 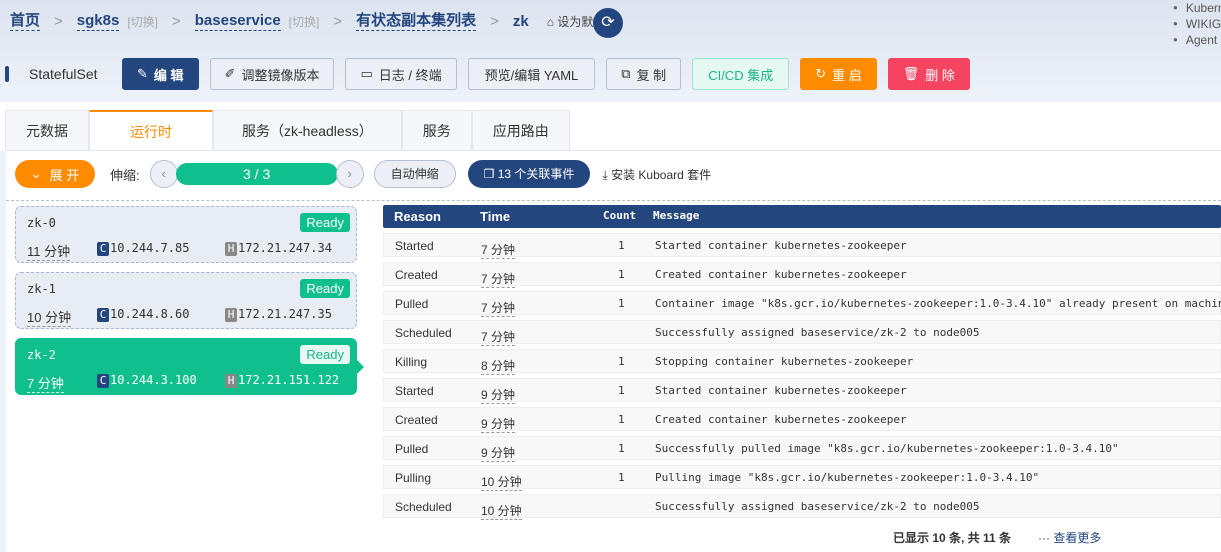 What do you see at coordinates (230, 73) in the screenshot?
I see `pen-icon: ✐` at bounding box center [230, 73].